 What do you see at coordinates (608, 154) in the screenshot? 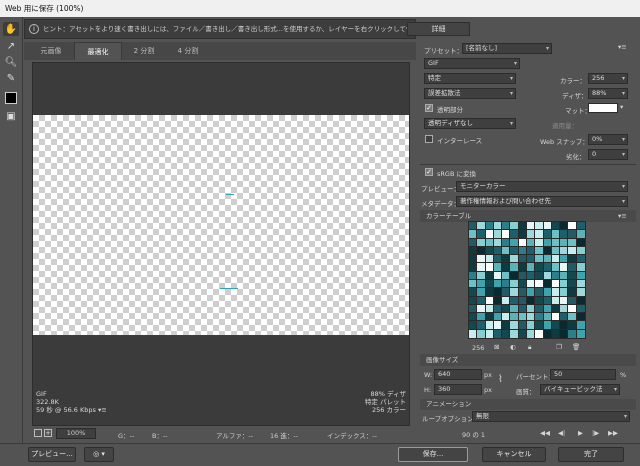
I see `lossy-select: 0` at bounding box center [608, 154].